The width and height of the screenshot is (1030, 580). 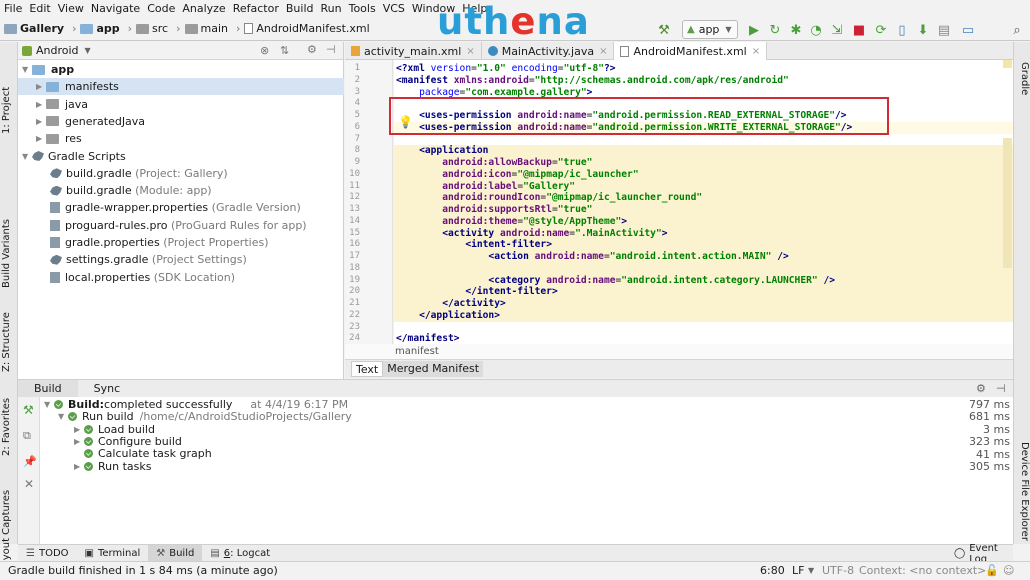 I want to click on menu-run: Run, so click(x=331, y=8).